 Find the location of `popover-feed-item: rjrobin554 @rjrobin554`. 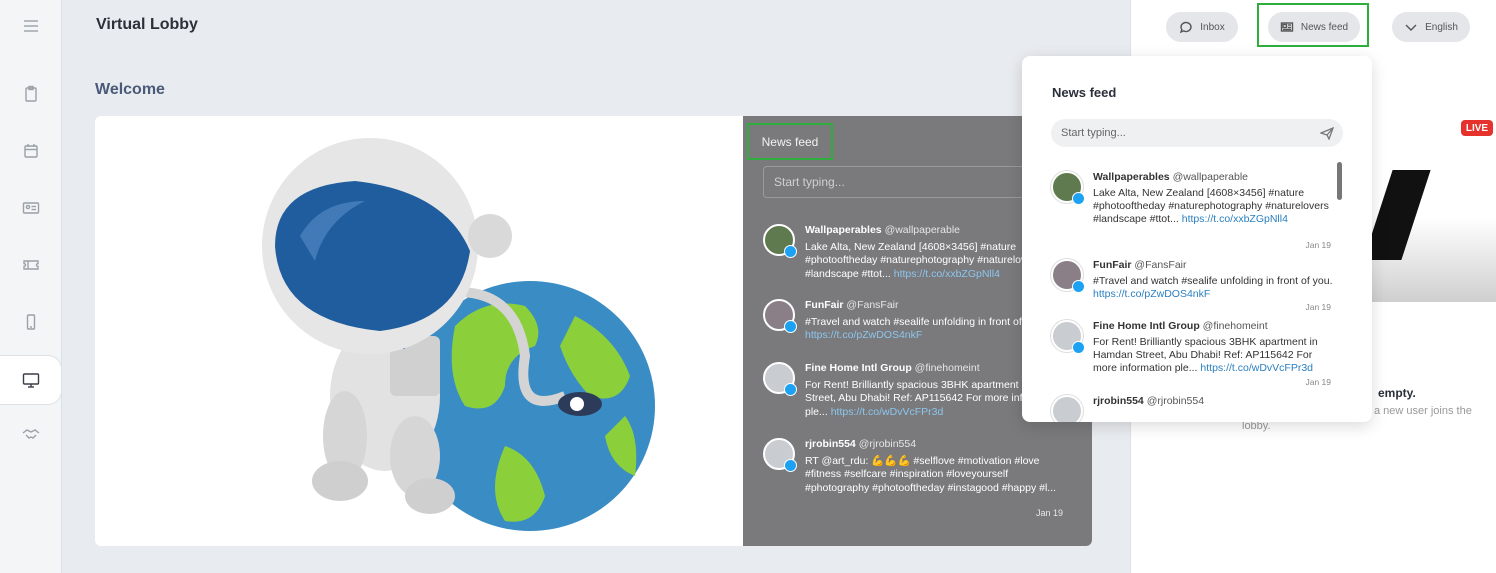

popover-feed-item: rjrobin554 @rjrobin554 is located at coordinates (1191, 408).